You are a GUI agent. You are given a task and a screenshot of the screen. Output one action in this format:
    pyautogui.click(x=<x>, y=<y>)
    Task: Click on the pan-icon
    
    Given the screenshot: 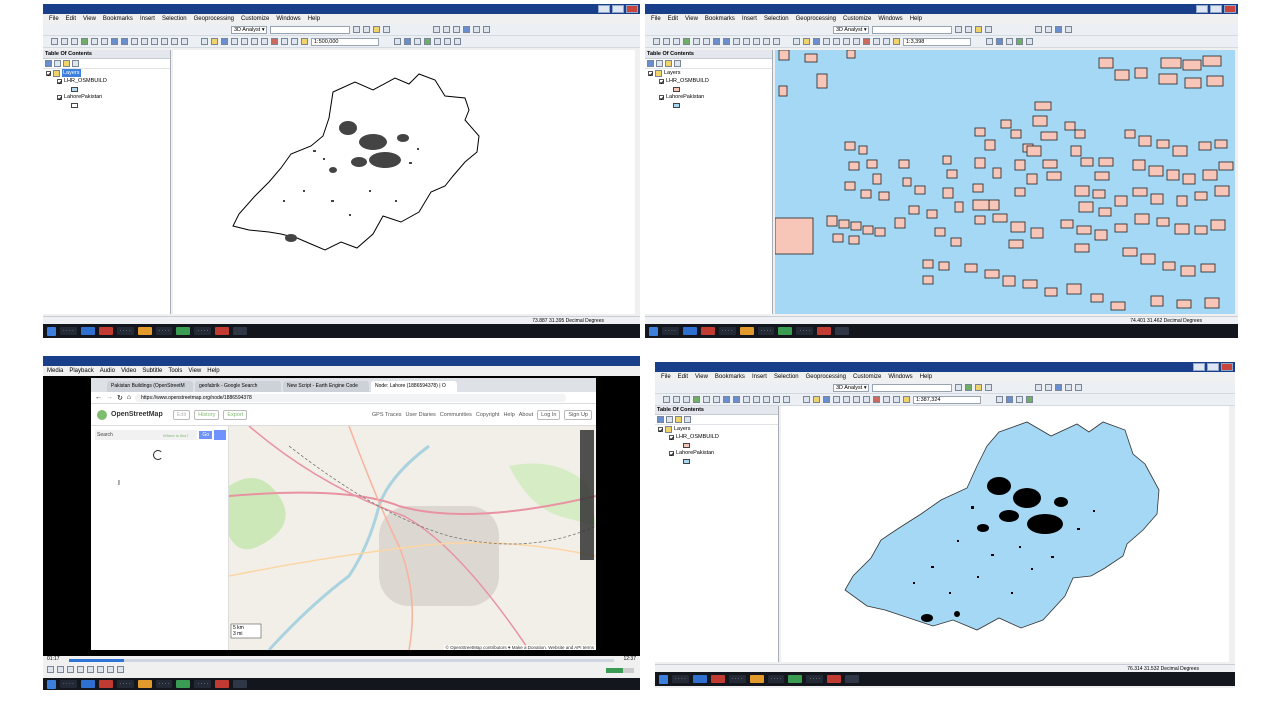 What is the action you would take?
    pyautogui.click(x=676, y=41)
    